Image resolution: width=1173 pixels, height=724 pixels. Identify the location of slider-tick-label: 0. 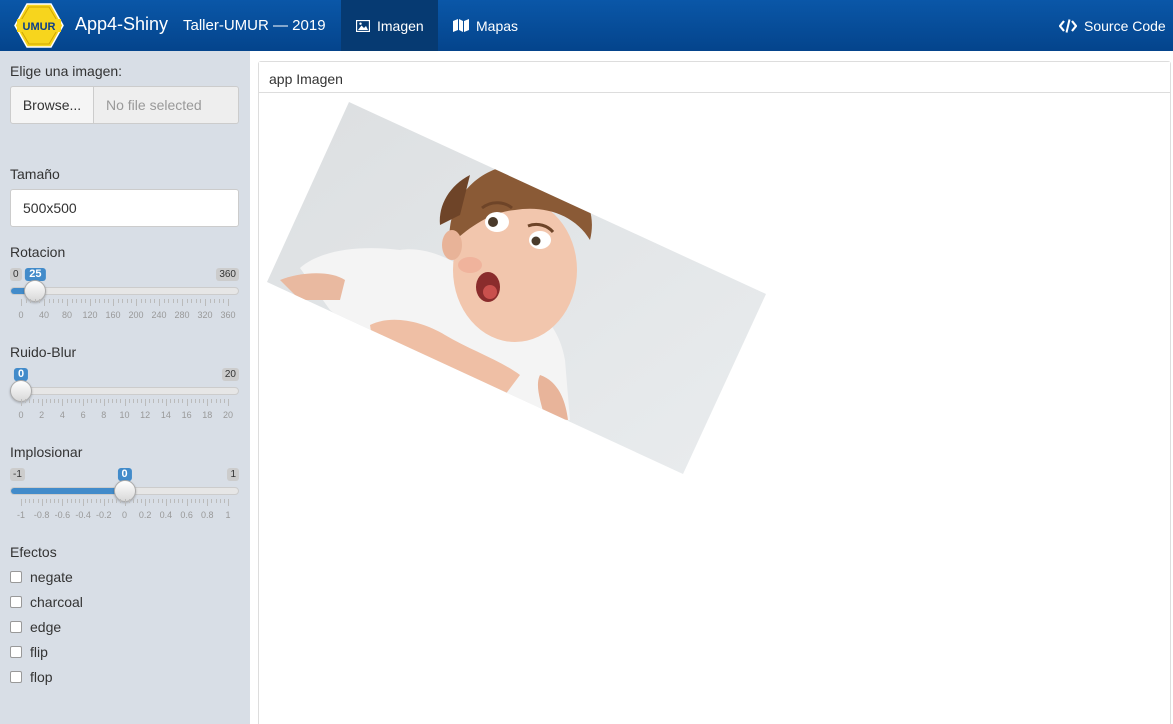
(21, 315).